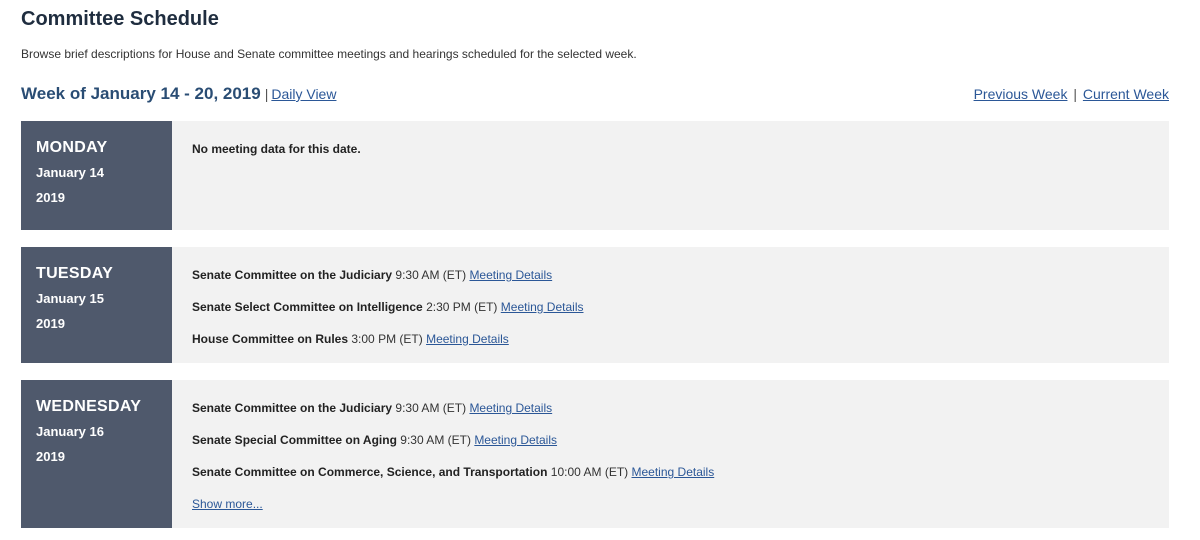 The image size is (1200, 540). Describe the element at coordinates (120, 19) in the screenshot. I see `page-title: Committee Schedule` at that location.